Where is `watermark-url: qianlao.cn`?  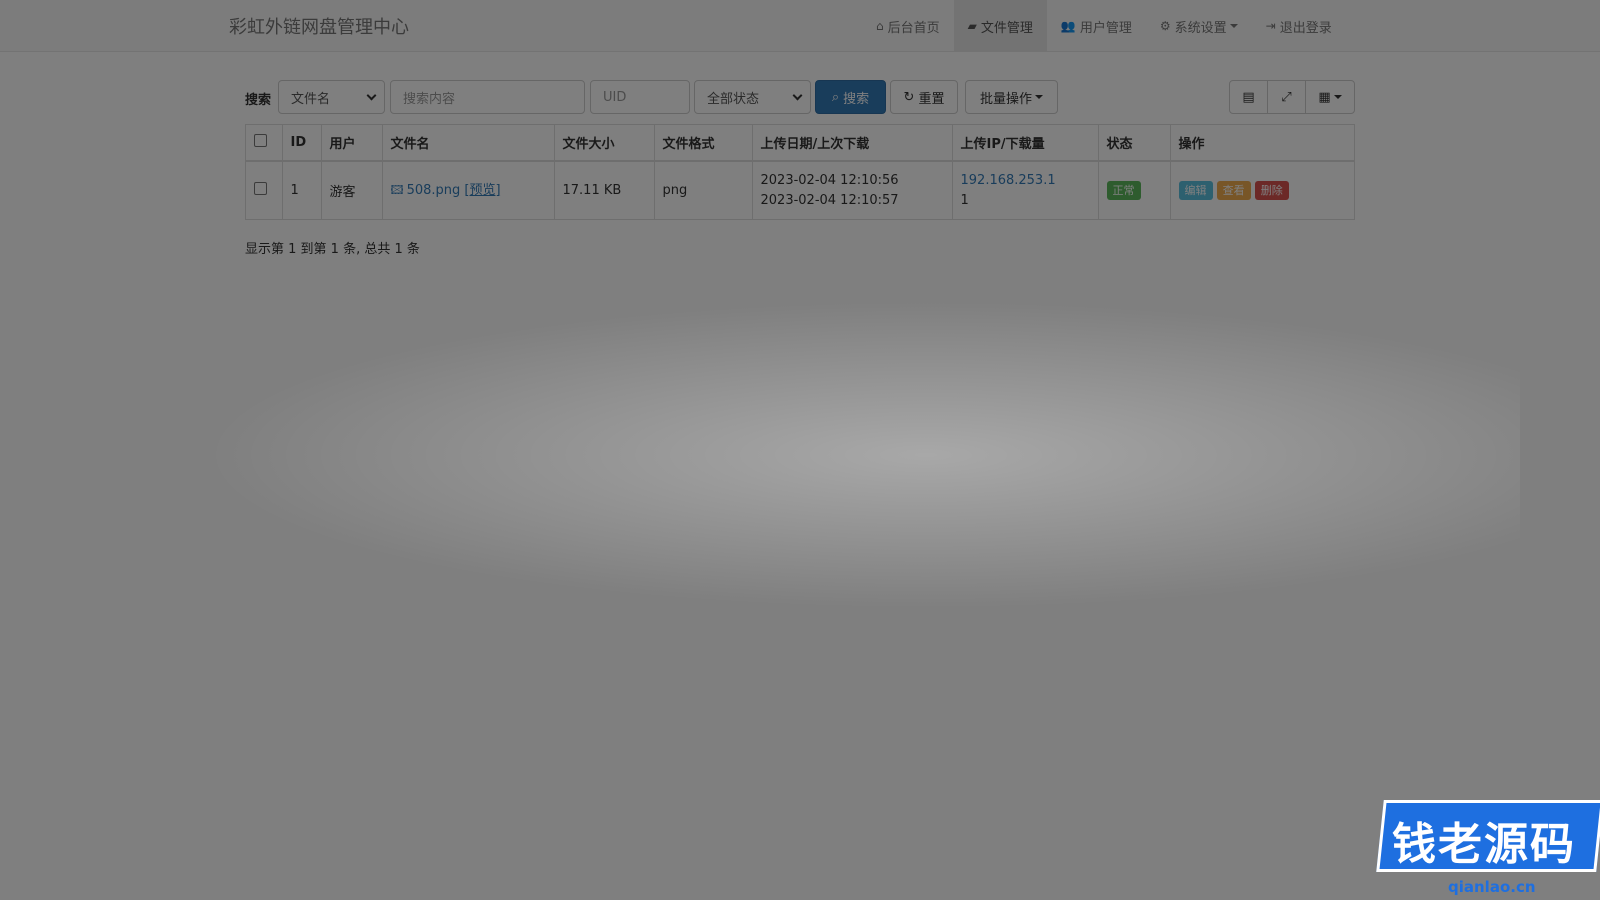 watermark-url: qianlao.cn is located at coordinates (1492, 887).